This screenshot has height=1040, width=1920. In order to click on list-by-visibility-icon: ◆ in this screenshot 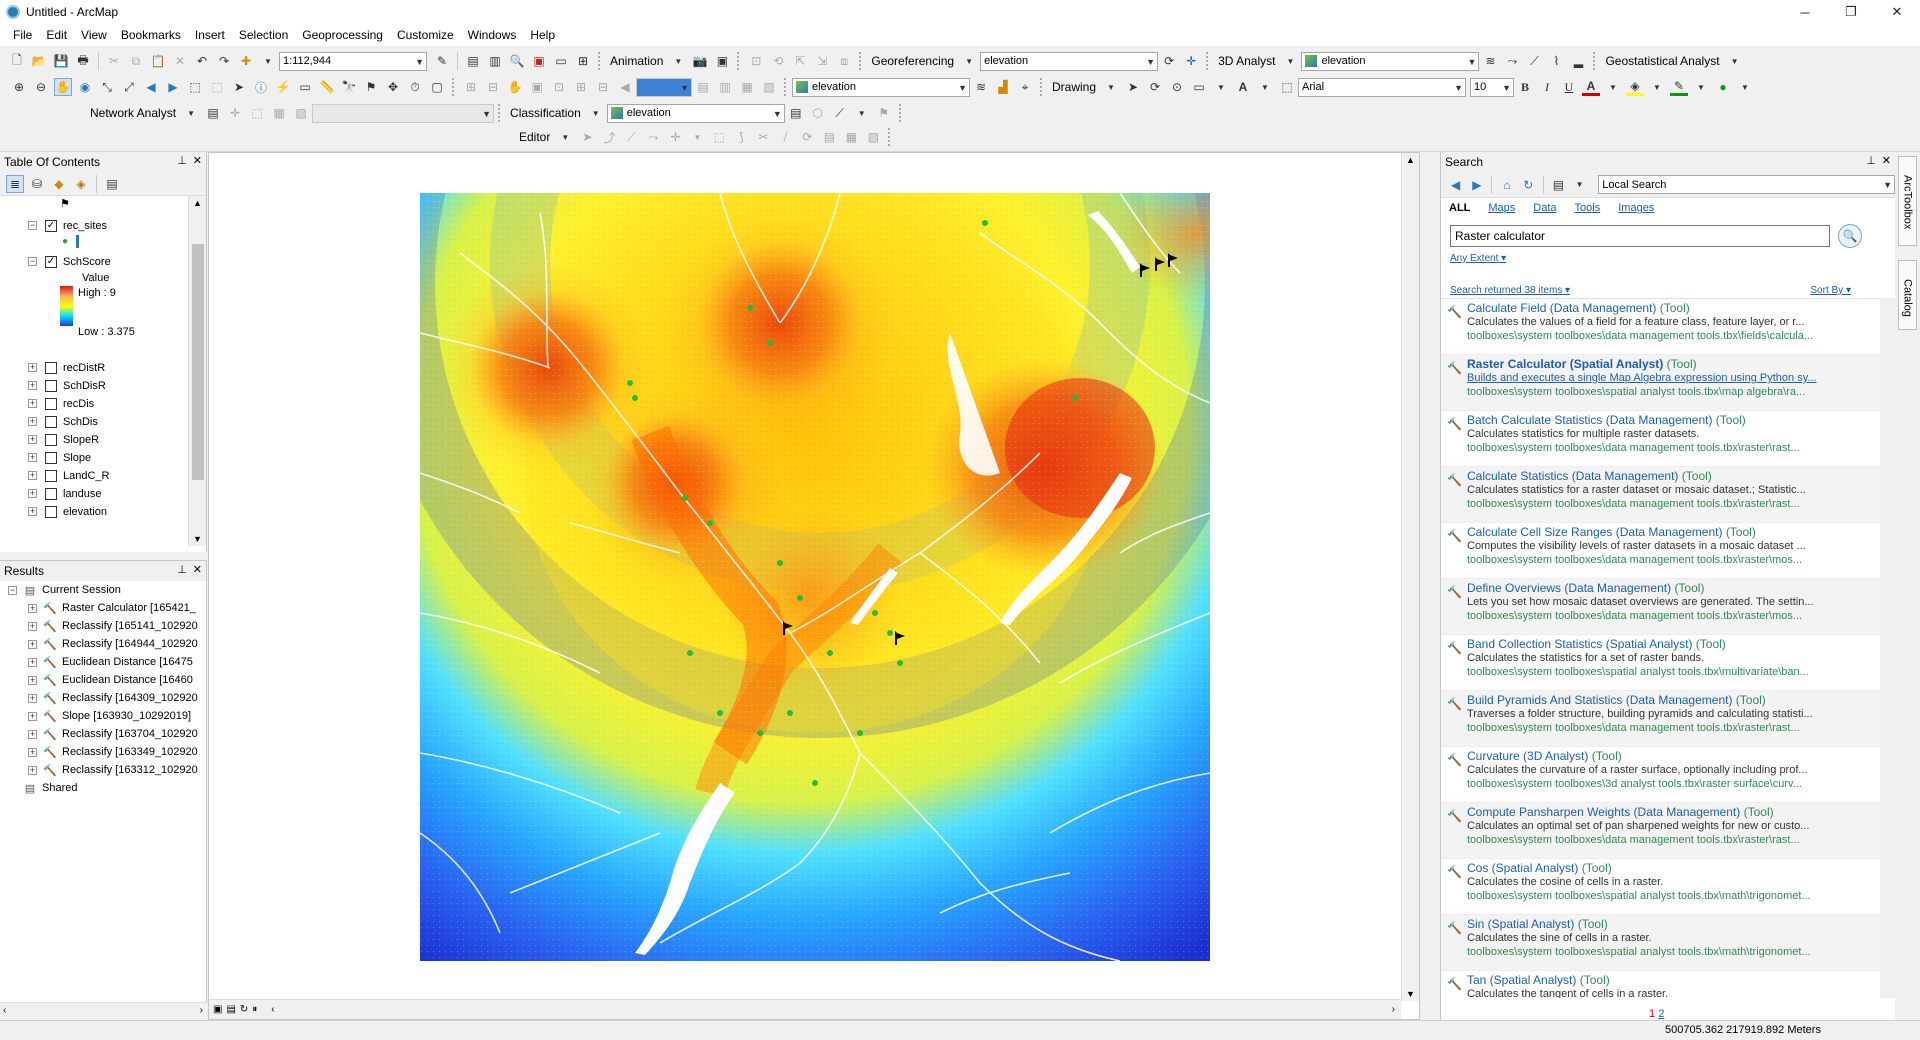, I will do `click(59, 184)`.